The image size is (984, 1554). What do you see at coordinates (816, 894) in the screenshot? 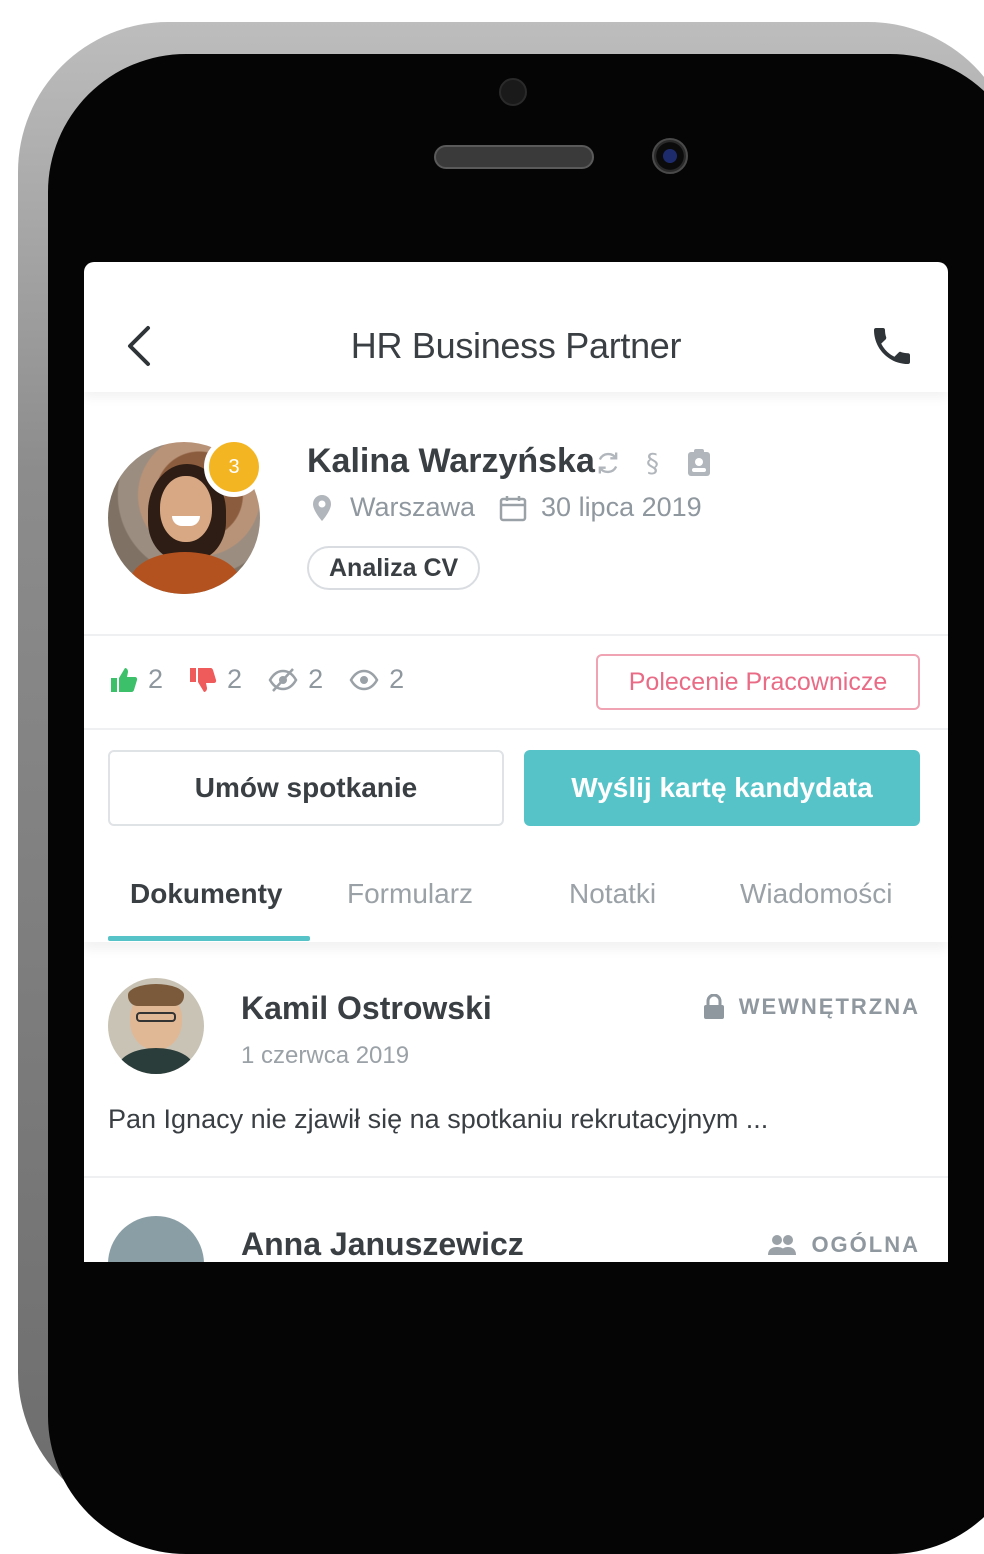
I see `tab-messages: Wiadomości` at bounding box center [816, 894].